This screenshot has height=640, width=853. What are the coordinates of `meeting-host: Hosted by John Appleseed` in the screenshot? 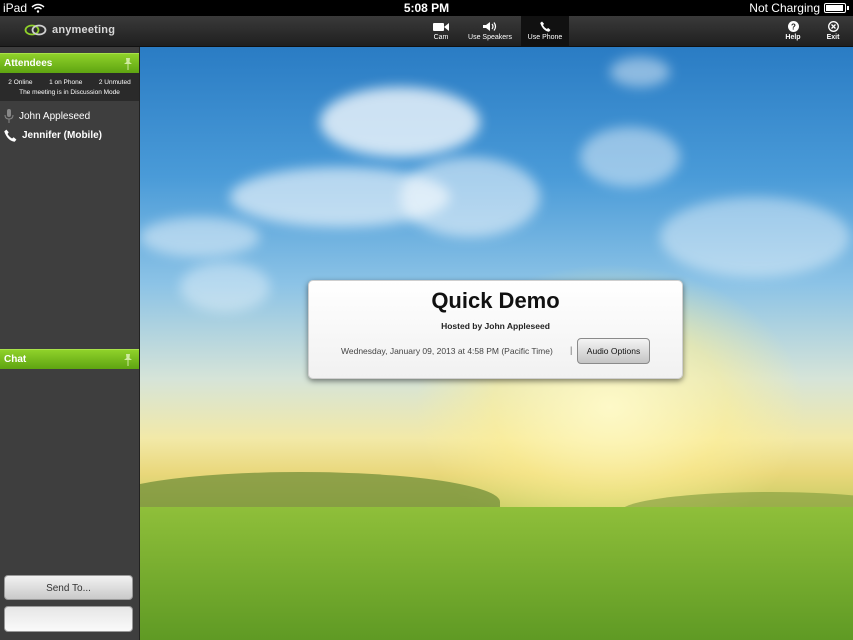 It's located at (495, 326).